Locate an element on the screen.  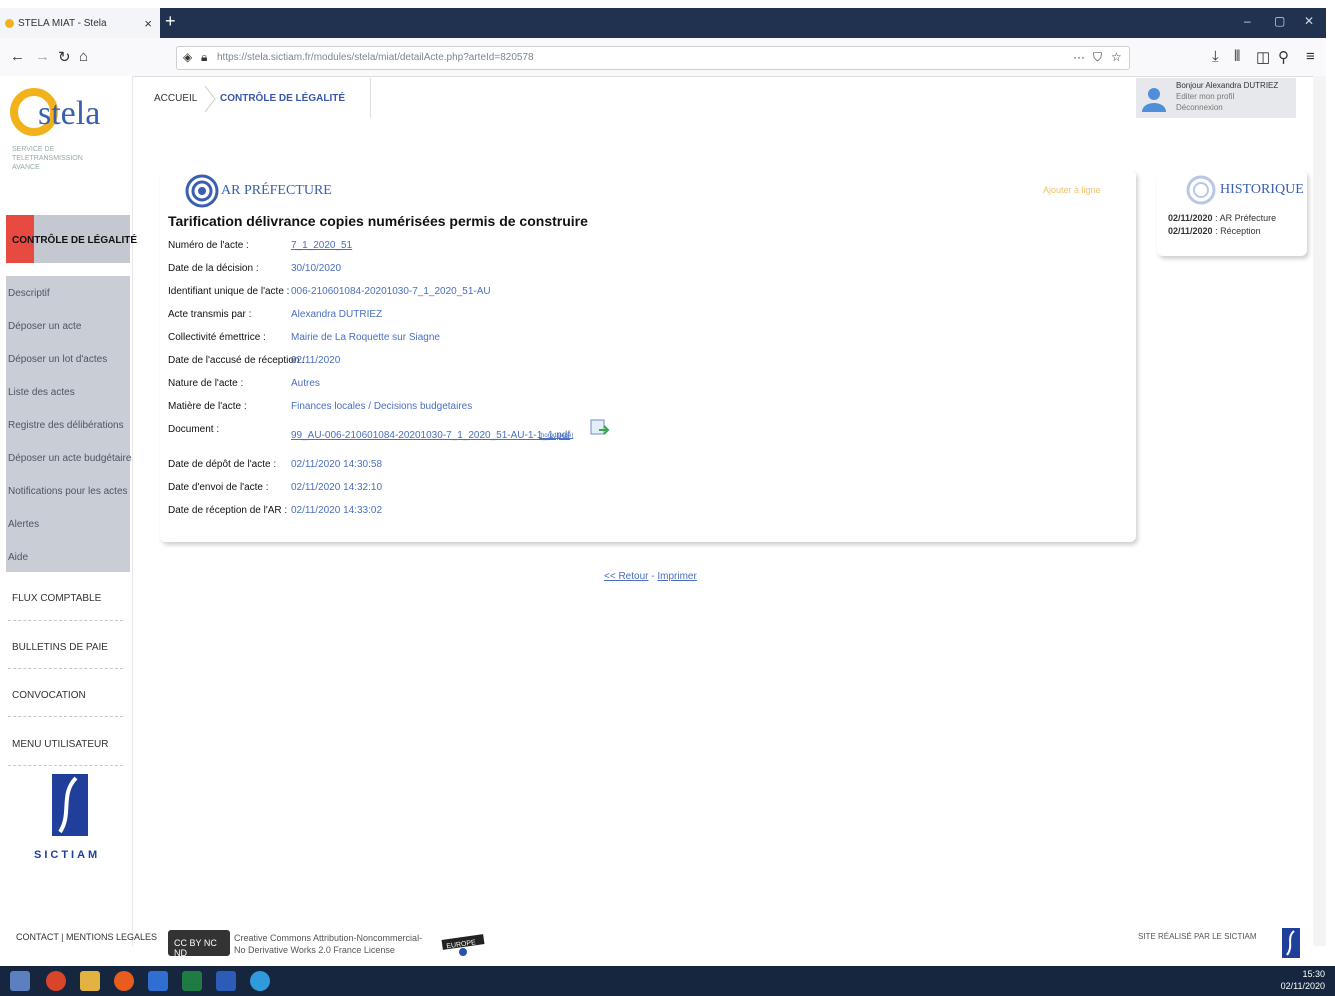
minimize-icon: – is located at coordinates (1247, 21).